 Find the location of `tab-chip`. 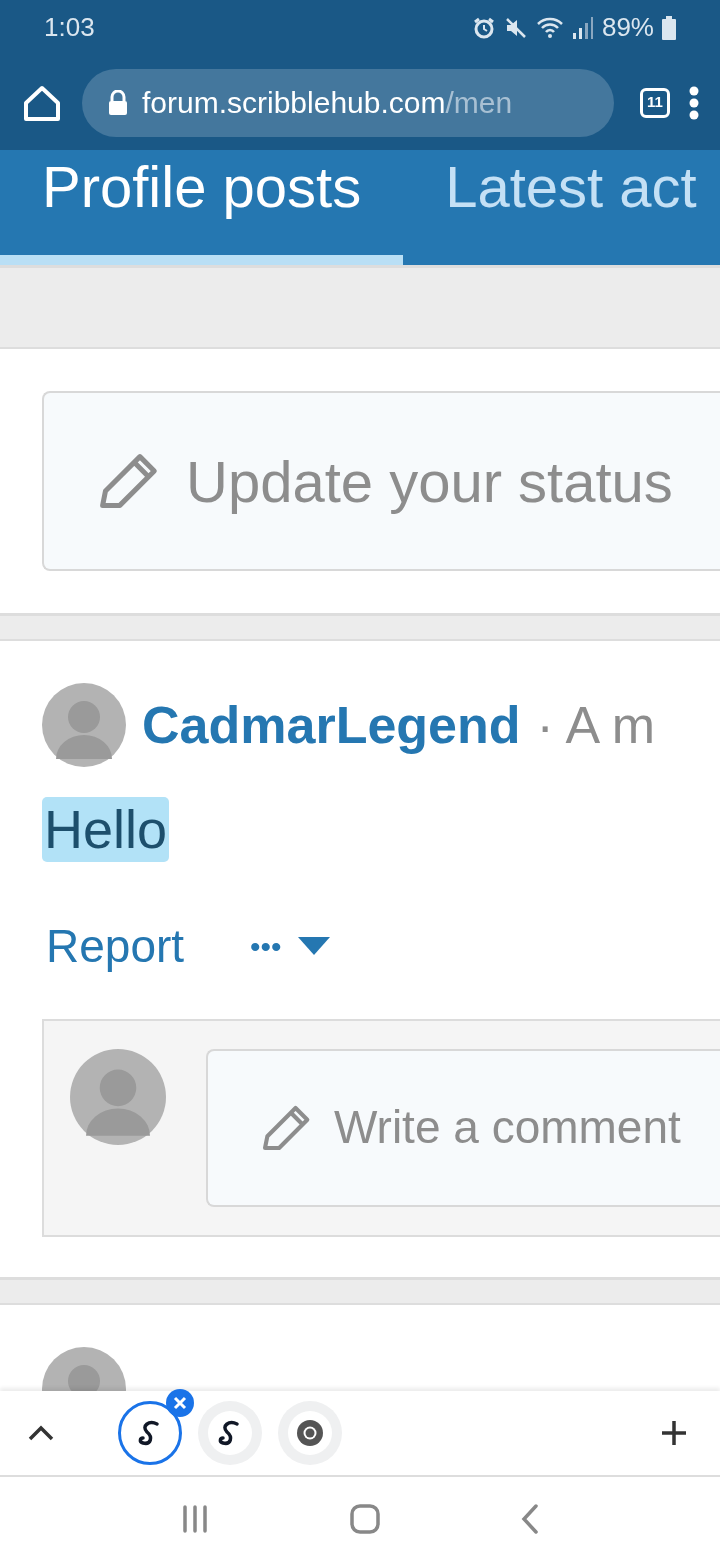

tab-chip is located at coordinates (150, 1433).